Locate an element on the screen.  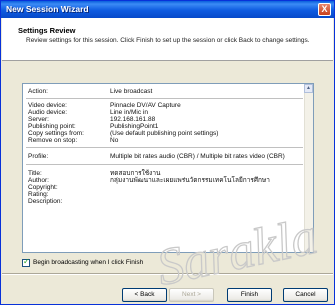
back-button: < Back is located at coordinates (144, 295).